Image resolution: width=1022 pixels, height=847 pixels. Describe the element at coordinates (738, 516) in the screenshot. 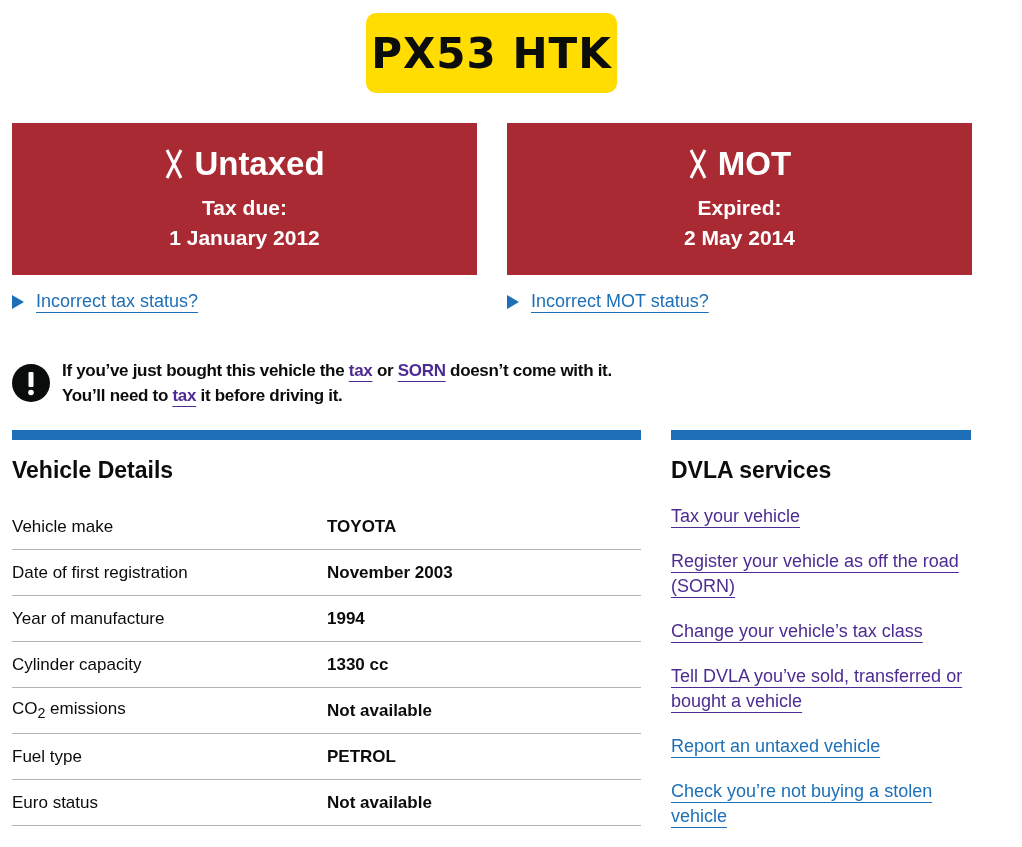

I see `service-link: Tax your vehicle` at that location.